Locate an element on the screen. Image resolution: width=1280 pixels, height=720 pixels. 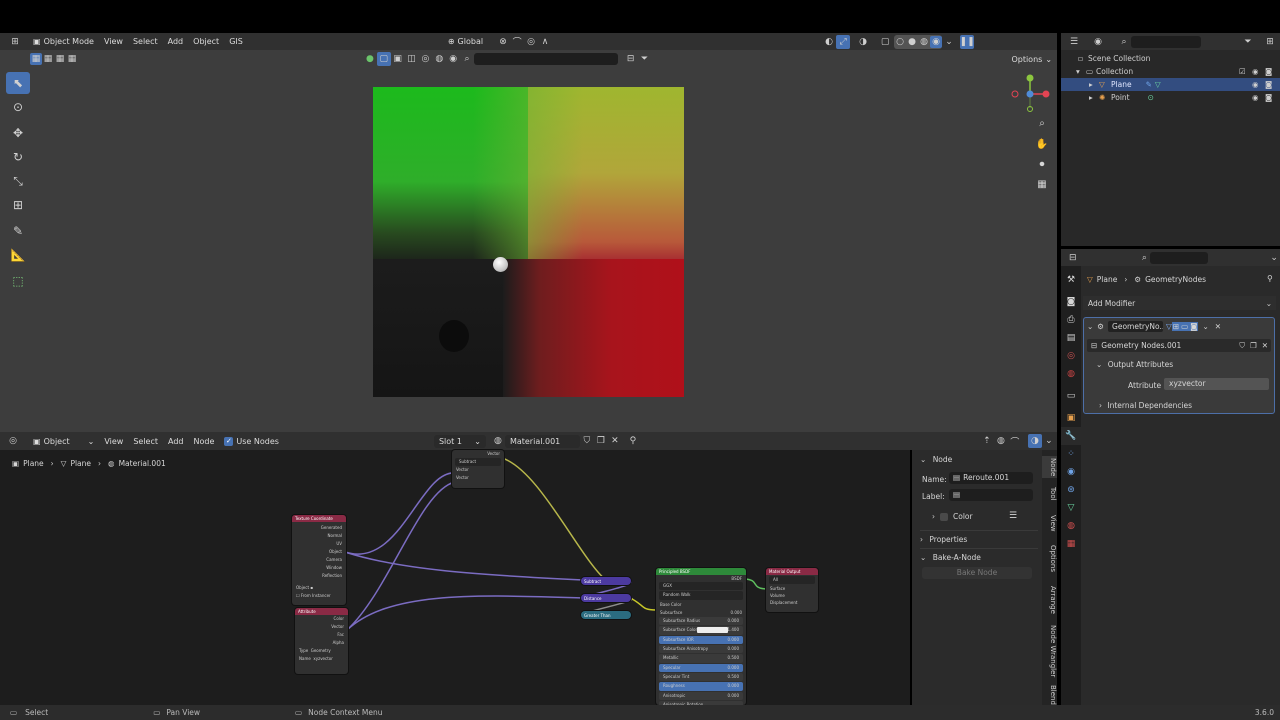
internal-dependencies-panel: › Internal Dependencies is located at coordinates (1145, 405).